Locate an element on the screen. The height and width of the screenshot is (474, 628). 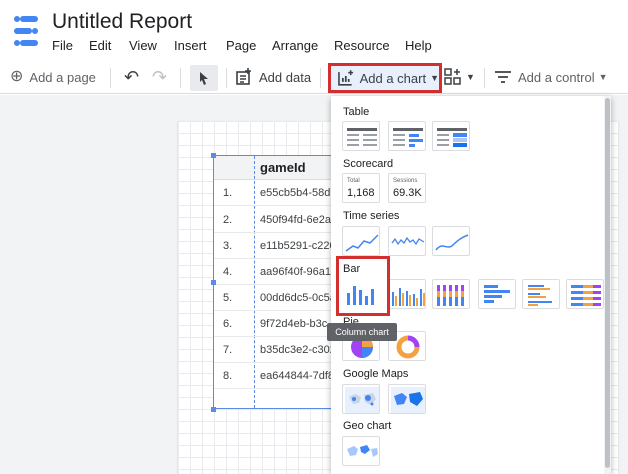
table-row: 1. e55cb5b4-58d6 is located at coordinates (278, 193).